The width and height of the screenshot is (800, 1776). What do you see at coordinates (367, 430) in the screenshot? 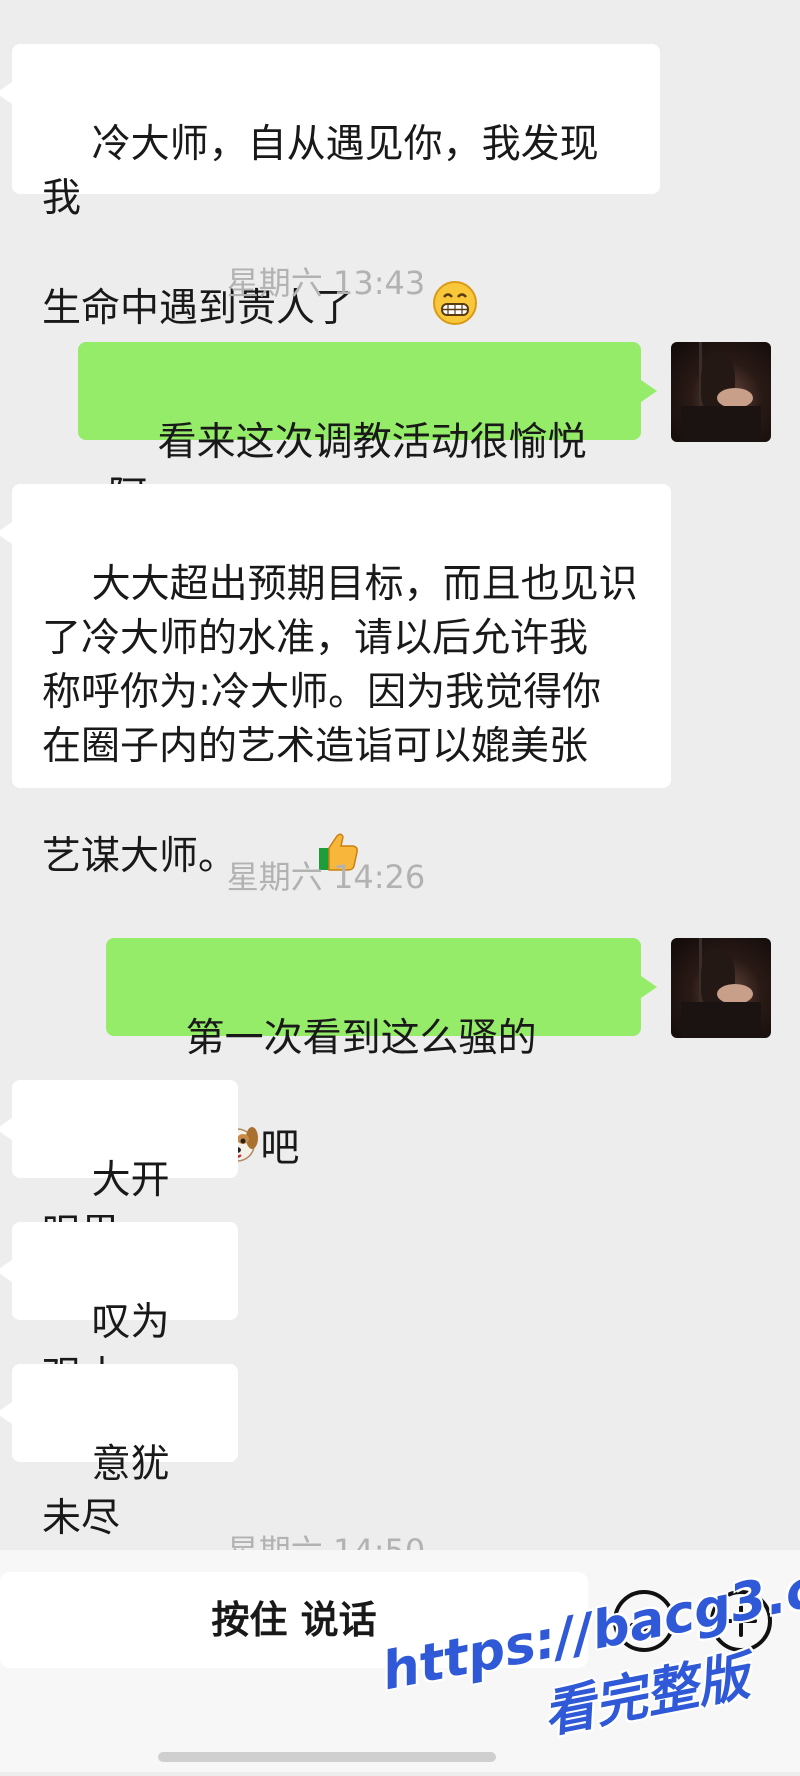
I see `outgoing-message: 看来这次调教活动很愉悦阿` at bounding box center [367, 430].